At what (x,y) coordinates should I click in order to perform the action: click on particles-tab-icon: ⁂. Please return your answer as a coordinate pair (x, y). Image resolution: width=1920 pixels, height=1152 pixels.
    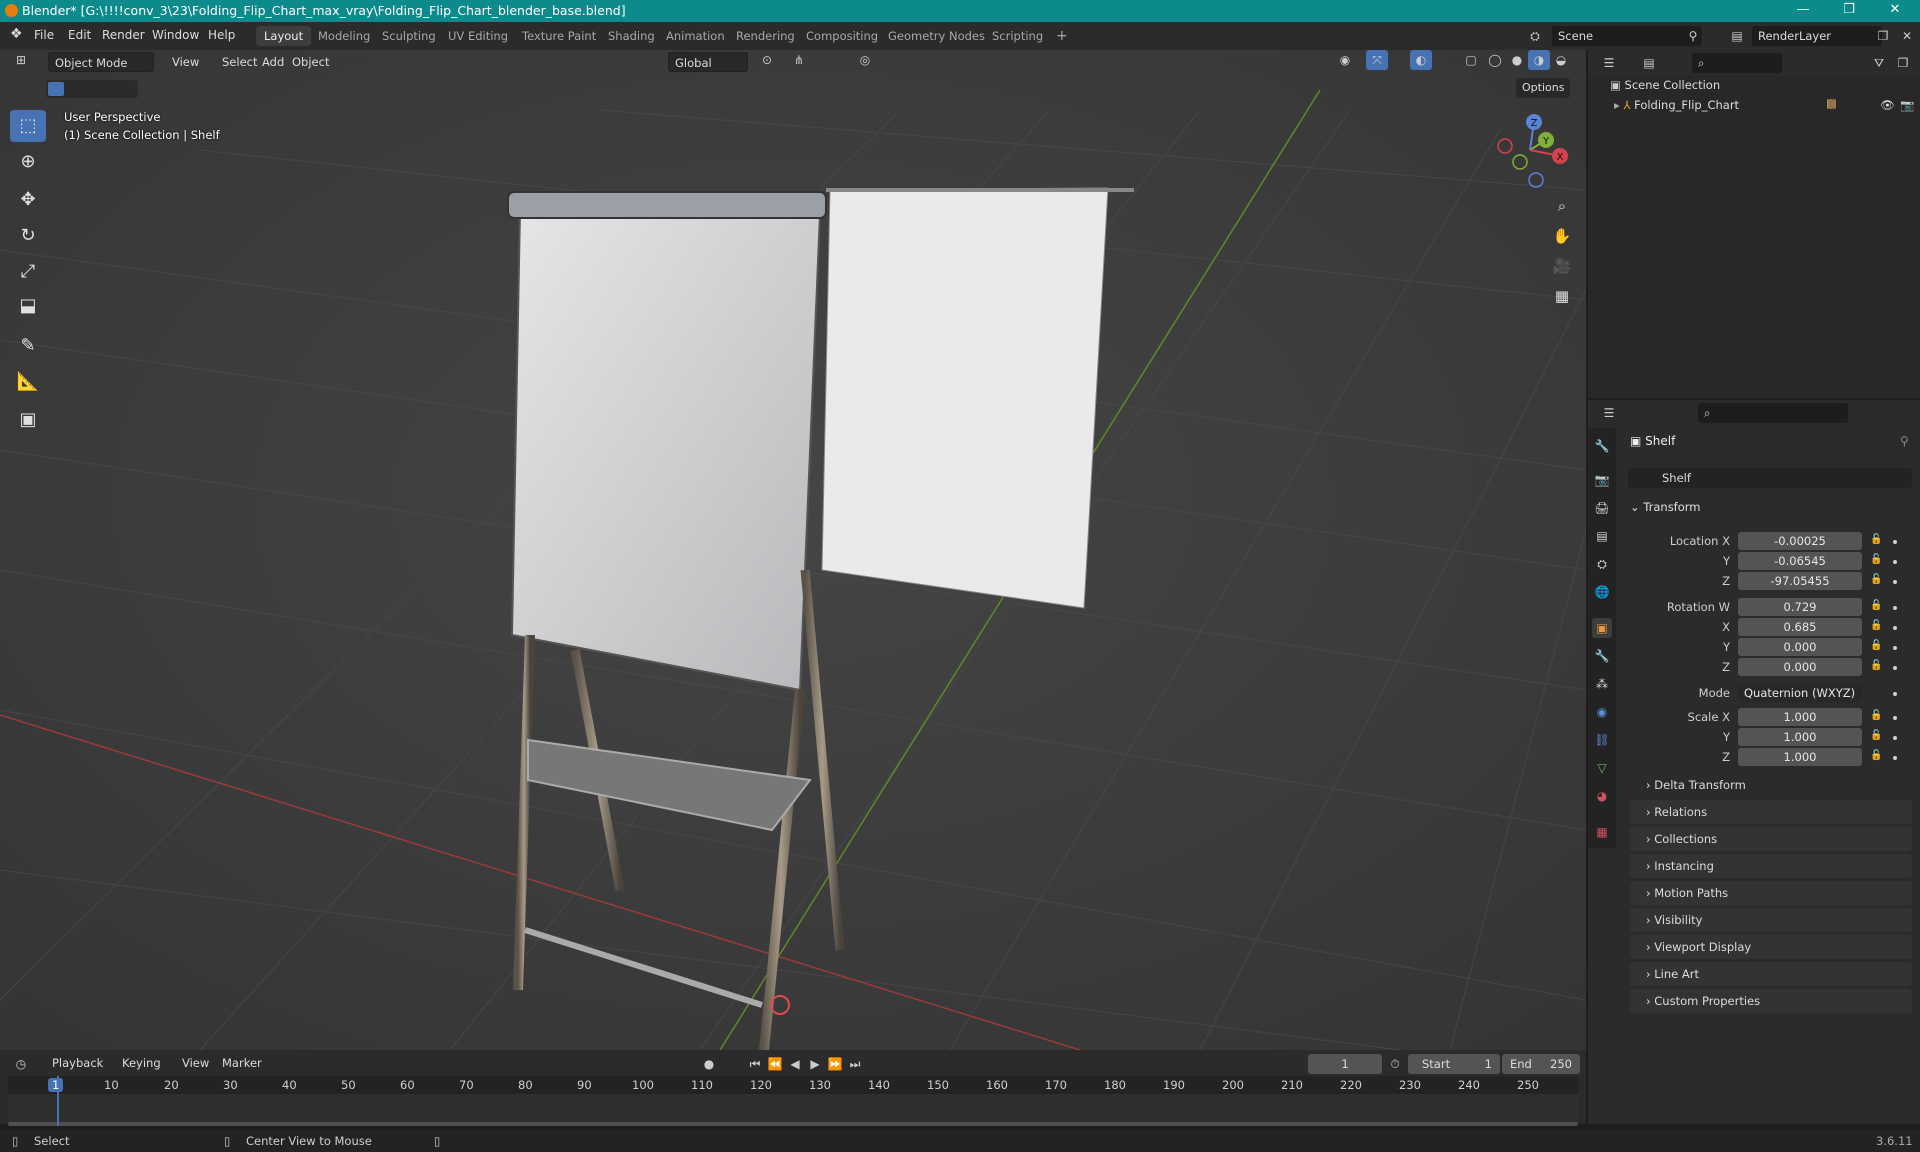
    Looking at the image, I should click on (1602, 684).